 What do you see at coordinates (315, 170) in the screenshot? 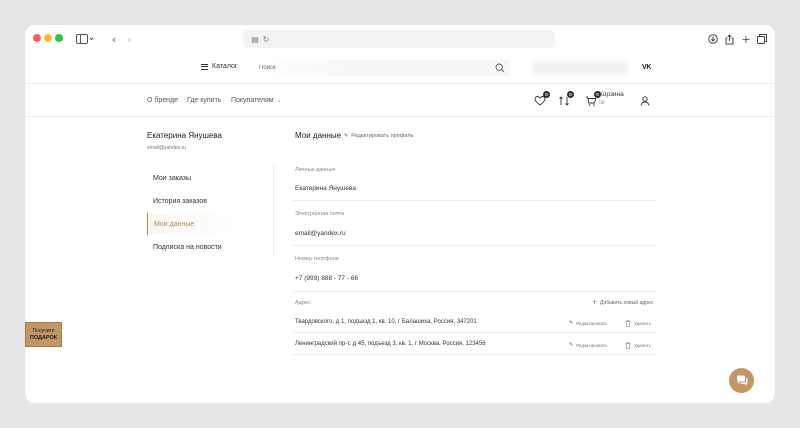
I see `personal-data-label: Личные данные` at bounding box center [315, 170].